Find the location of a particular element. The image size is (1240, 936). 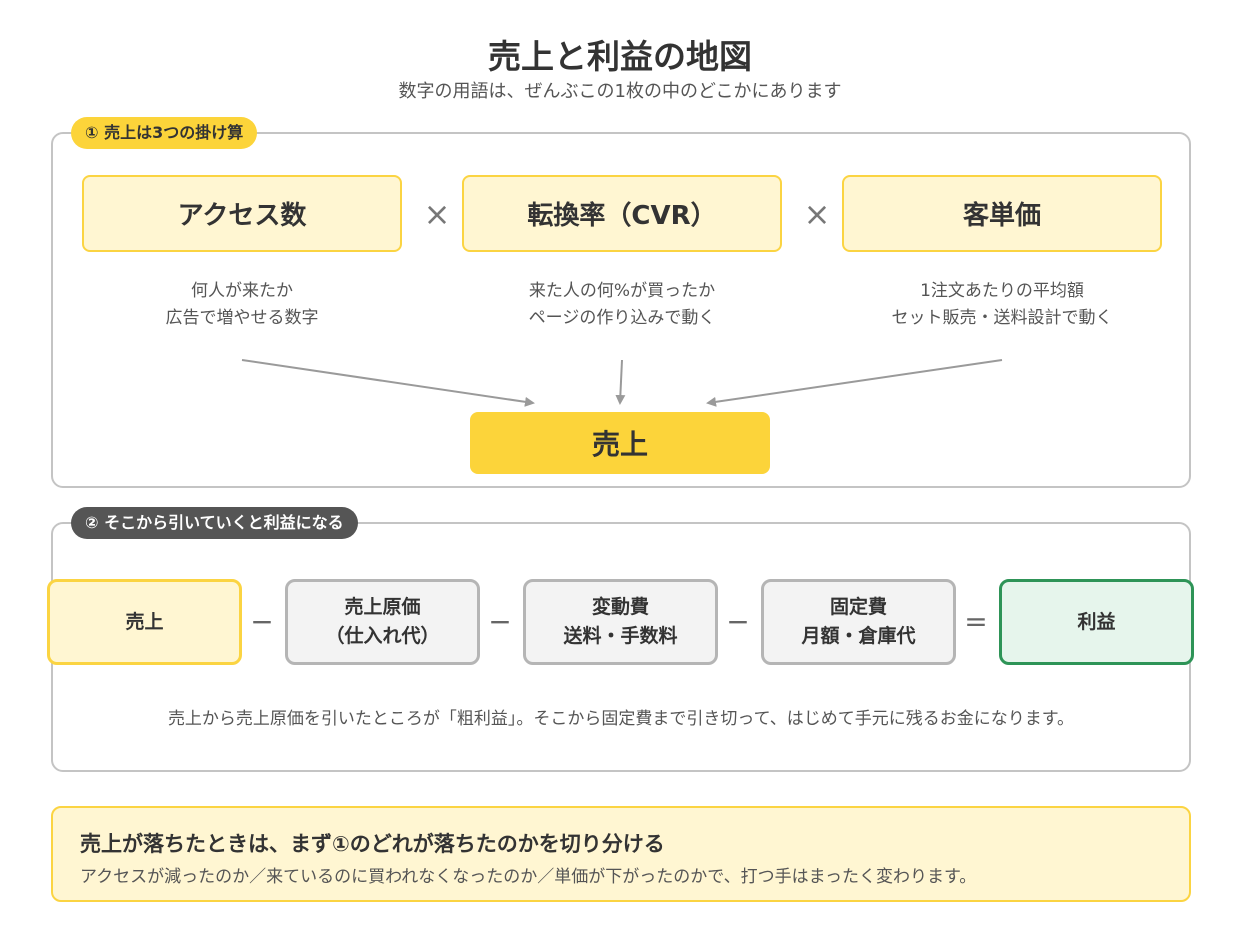

factor-access: アクセス数 is located at coordinates (242, 213).